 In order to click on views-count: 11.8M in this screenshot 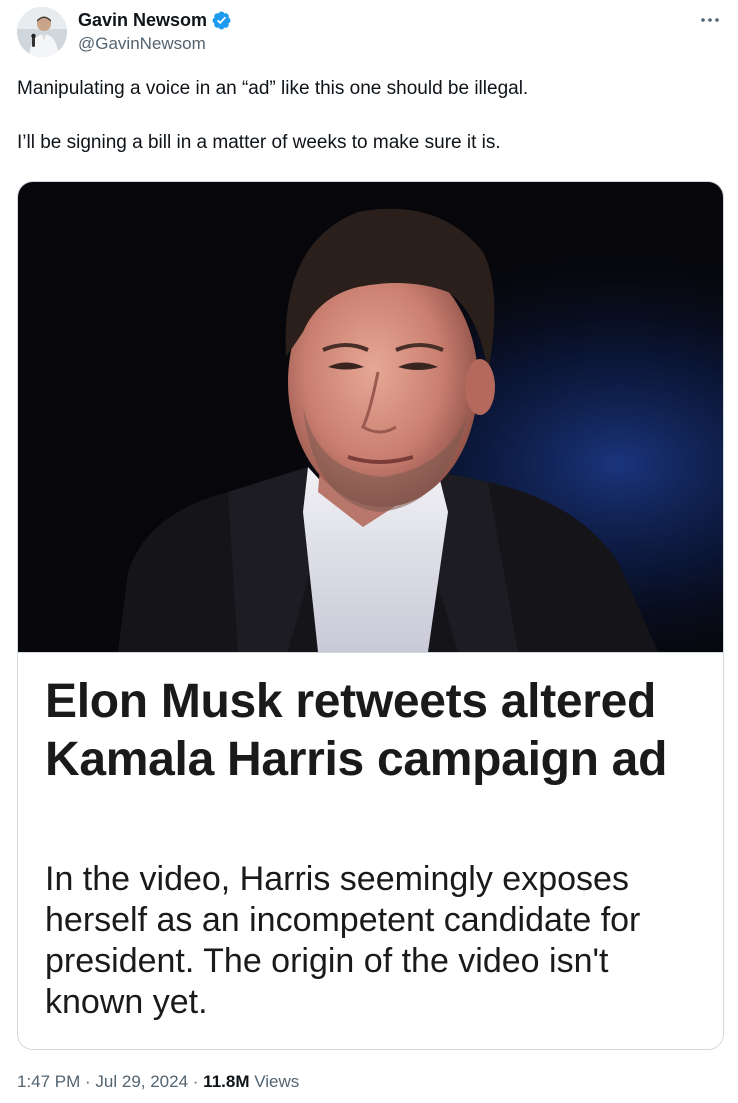, I will do `click(226, 1081)`.